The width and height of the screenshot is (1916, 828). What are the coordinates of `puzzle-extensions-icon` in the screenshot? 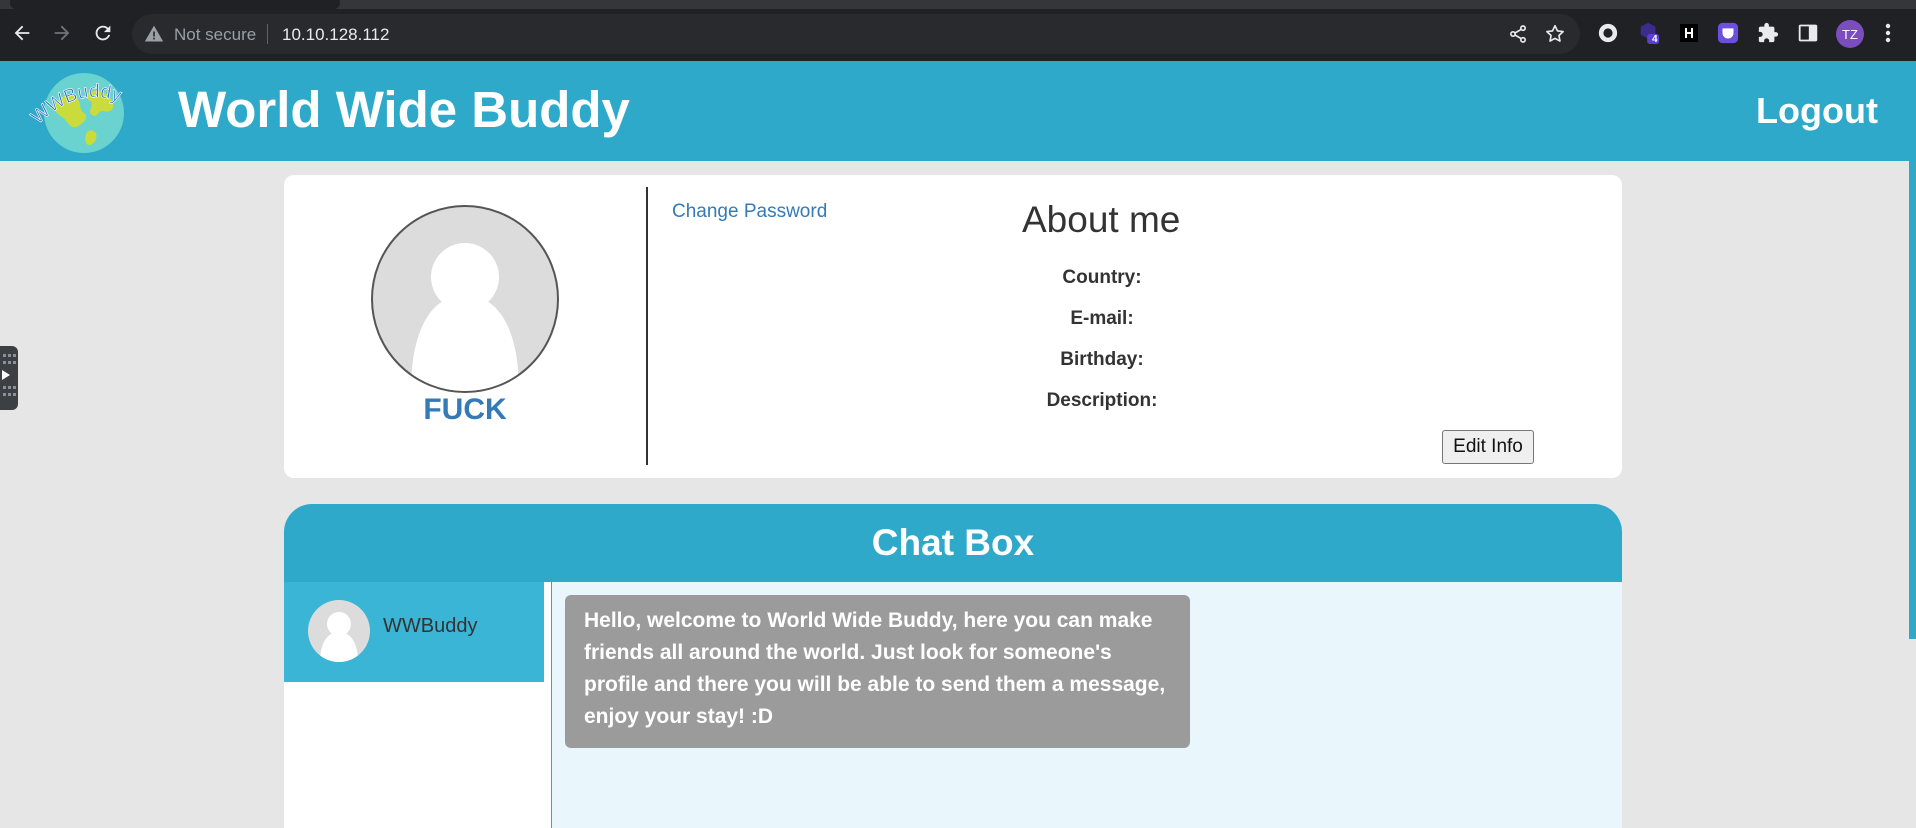 It's located at (1768, 33).